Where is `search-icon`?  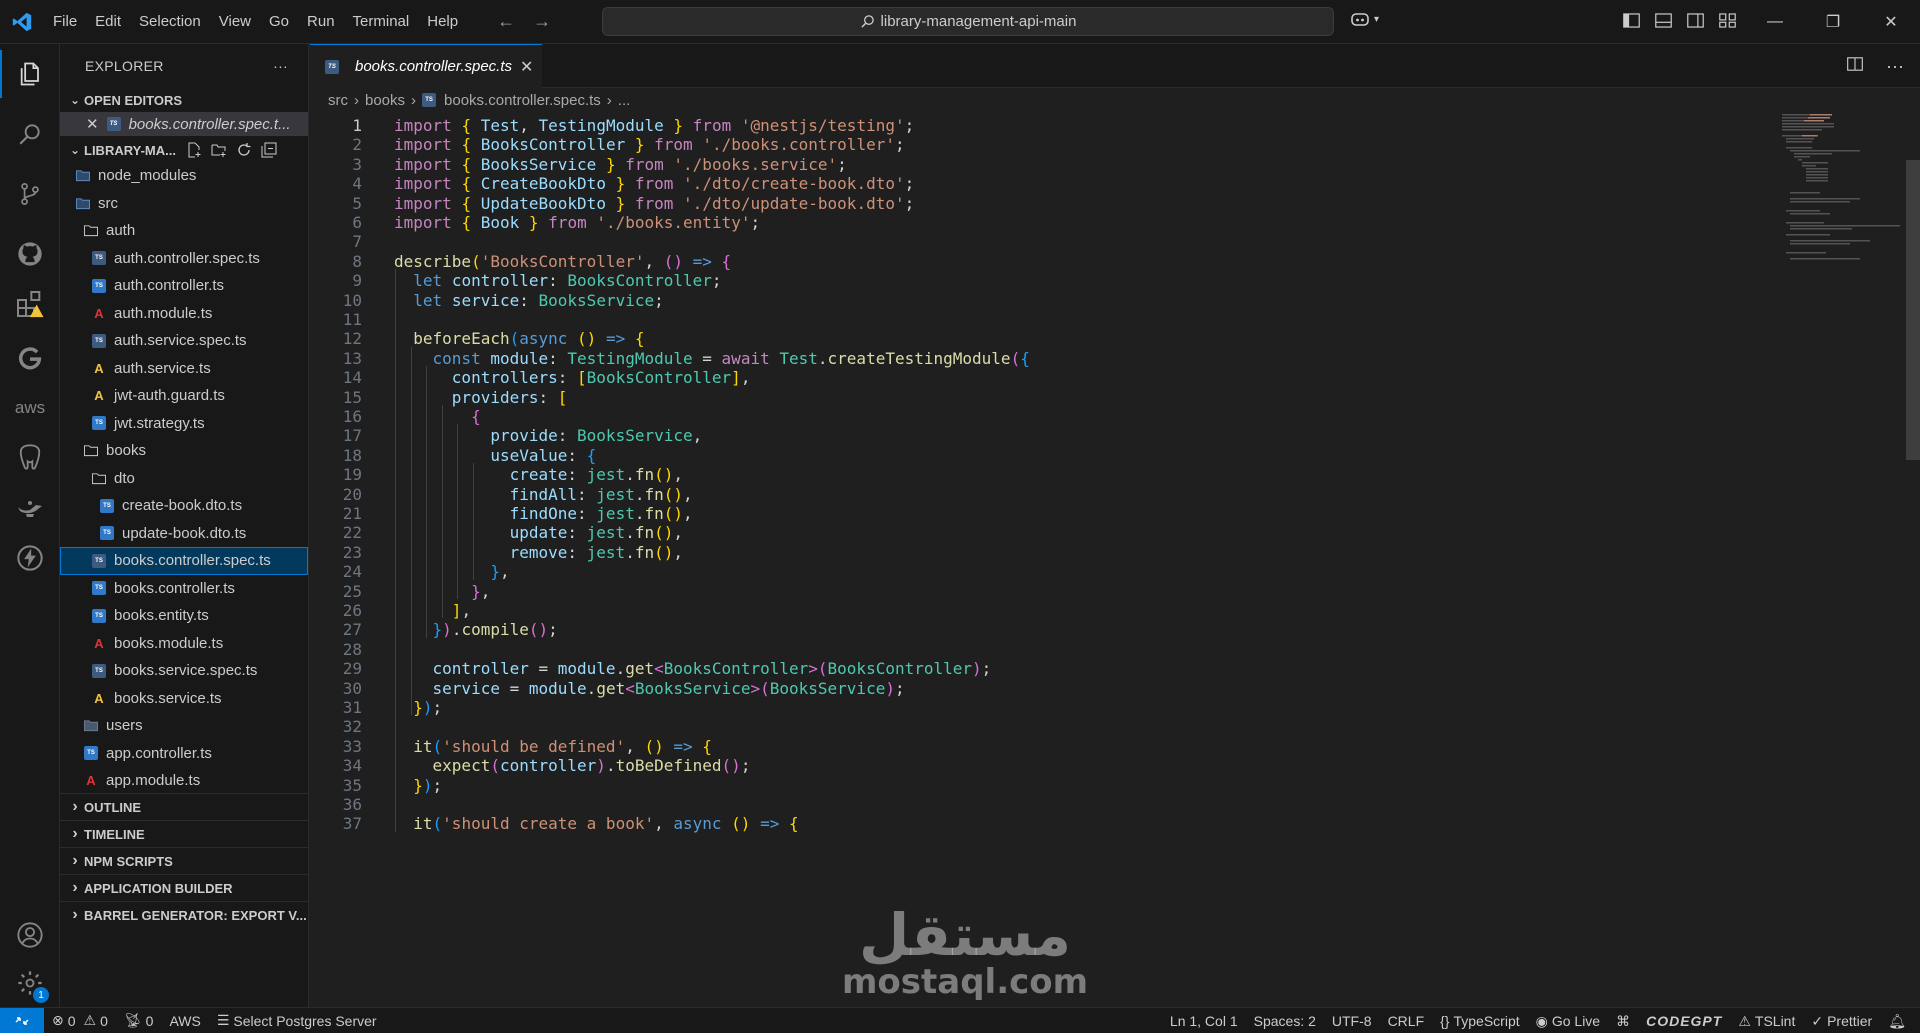
search-icon is located at coordinates (30, 134).